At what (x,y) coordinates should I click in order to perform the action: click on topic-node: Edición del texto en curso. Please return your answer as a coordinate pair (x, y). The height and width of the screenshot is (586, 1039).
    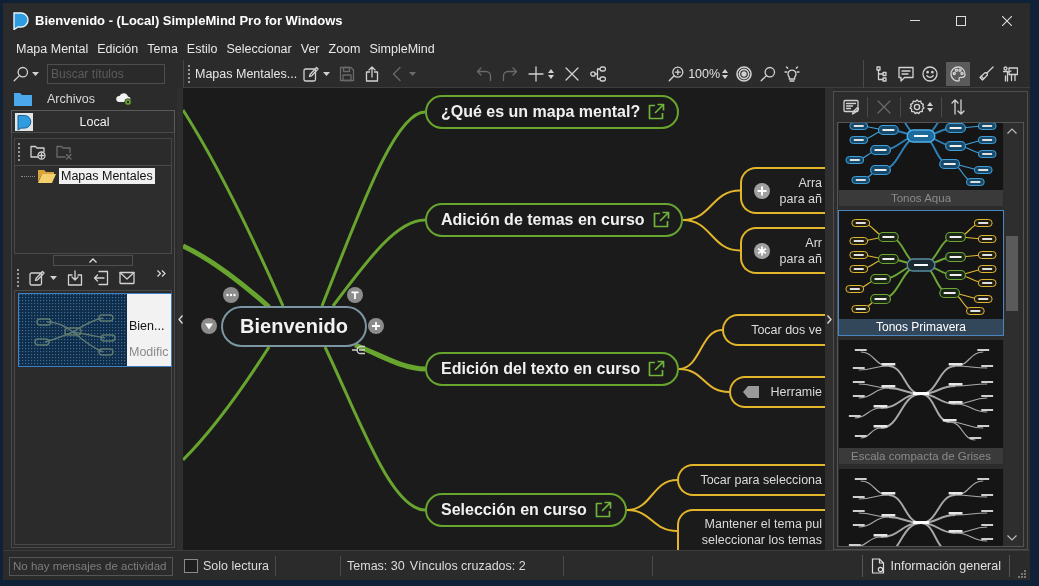
    Looking at the image, I should click on (552, 369).